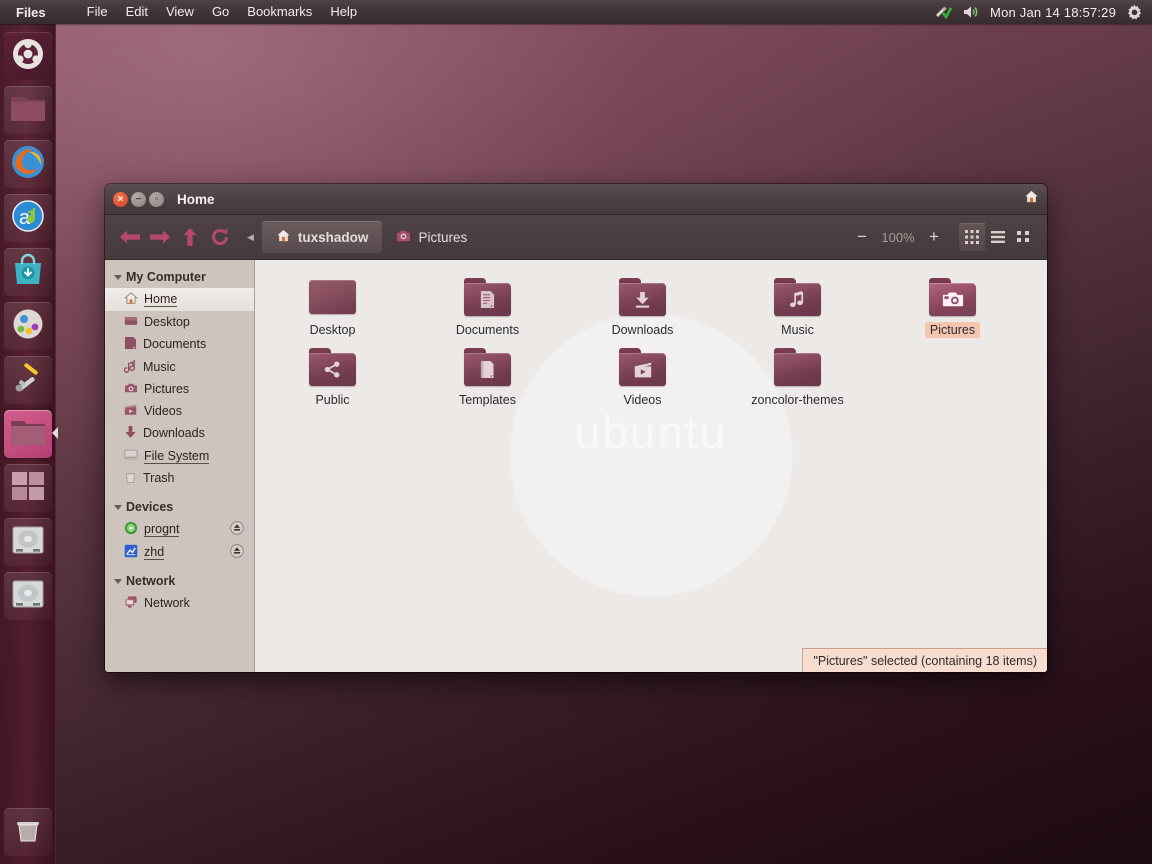 This screenshot has width=1152, height=864. I want to click on file-item-videos: Videos, so click(642, 377).